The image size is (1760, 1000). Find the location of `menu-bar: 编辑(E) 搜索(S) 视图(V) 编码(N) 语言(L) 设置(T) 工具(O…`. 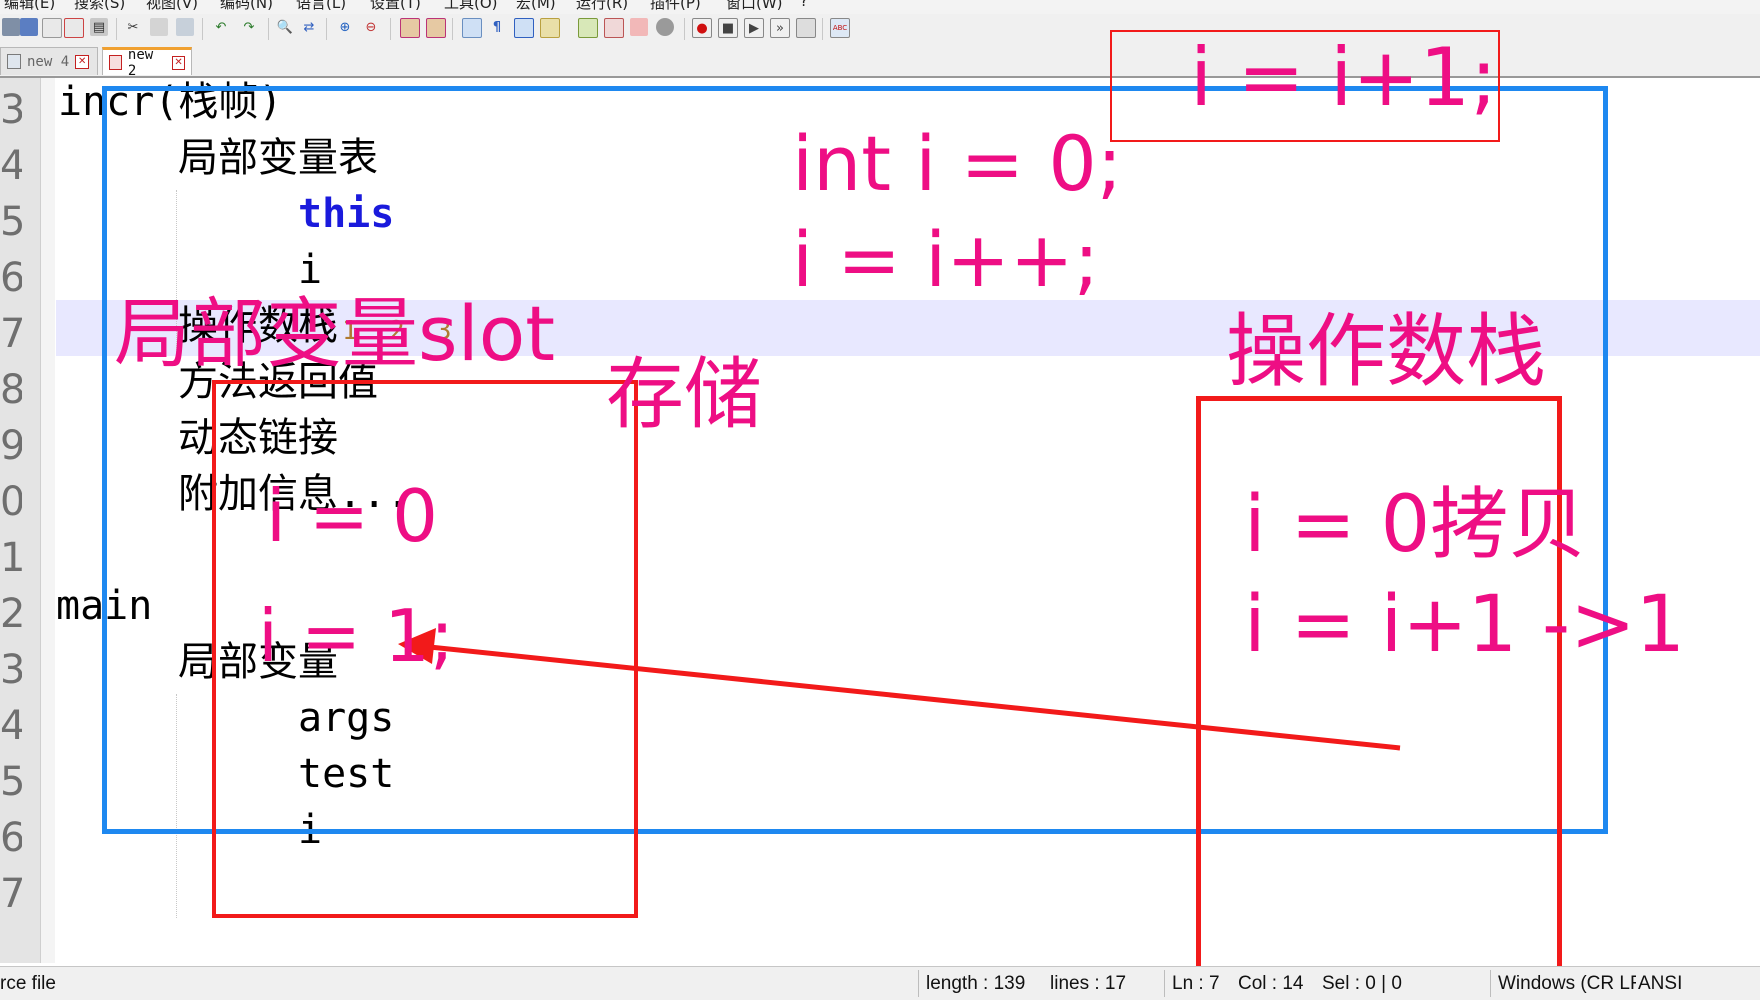

menu-bar: 编辑(E) 搜索(S) 视图(V) 编码(N) 语言(L) 设置(T) 工具(O… is located at coordinates (880, 7).